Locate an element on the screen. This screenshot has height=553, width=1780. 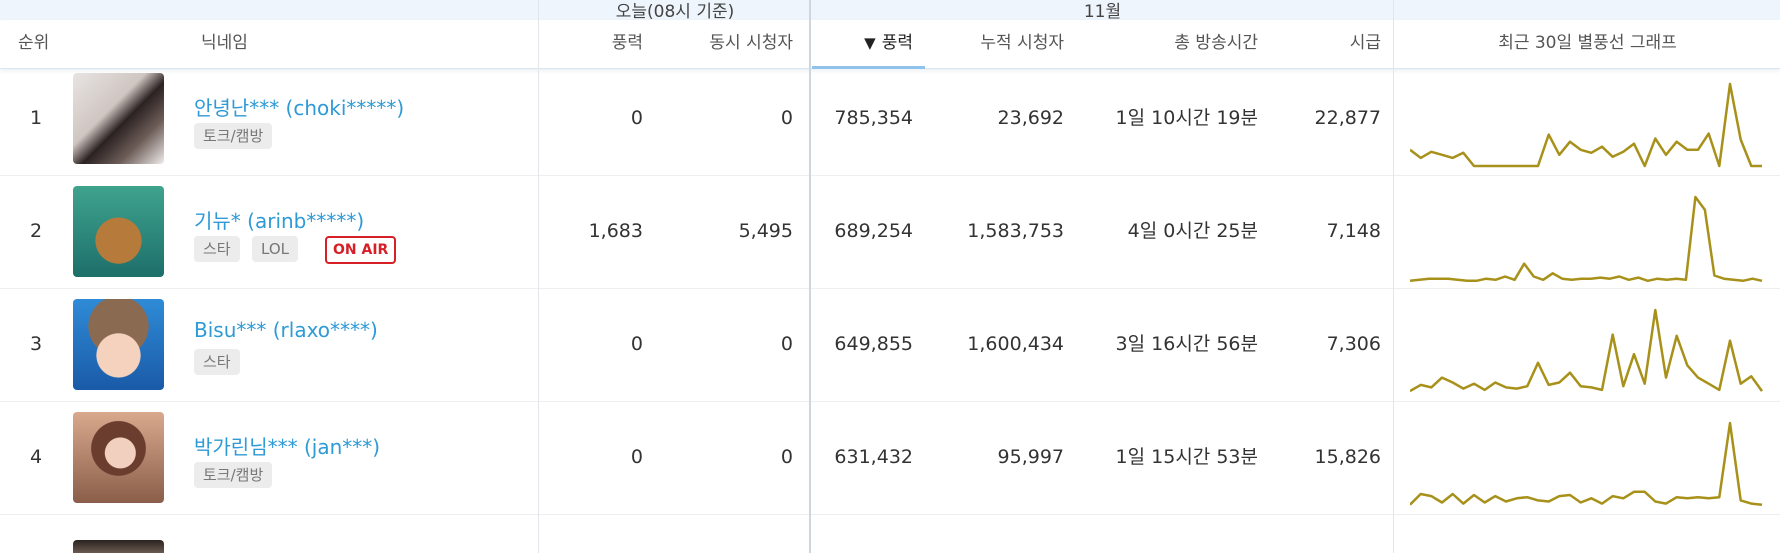
on-air-badge: ON AIR is located at coordinates (361, 250).